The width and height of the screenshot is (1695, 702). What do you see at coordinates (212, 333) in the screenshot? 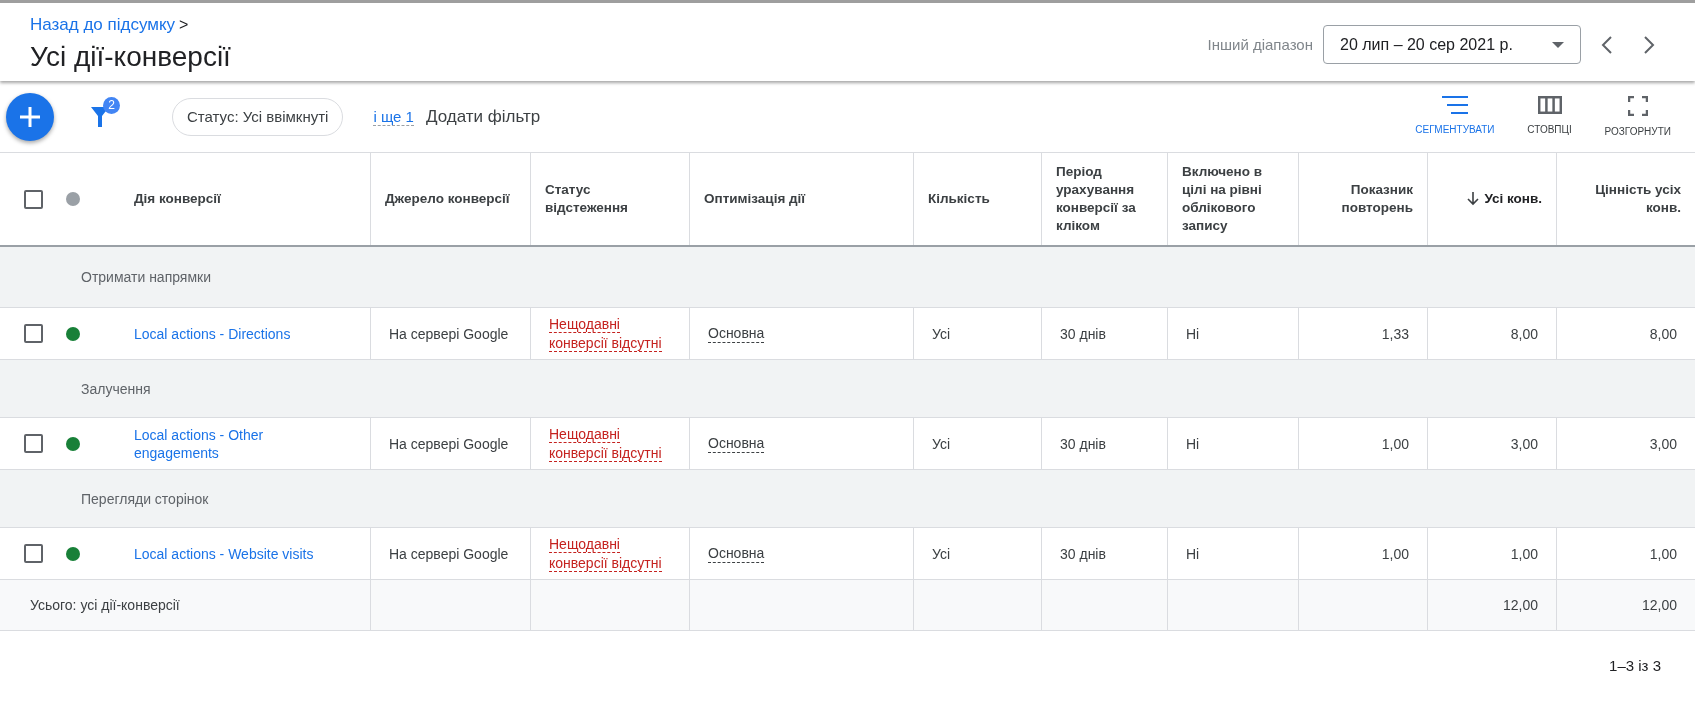
I see `conversion-action-link: Local actions - Directions` at bounding box center [212, 333].